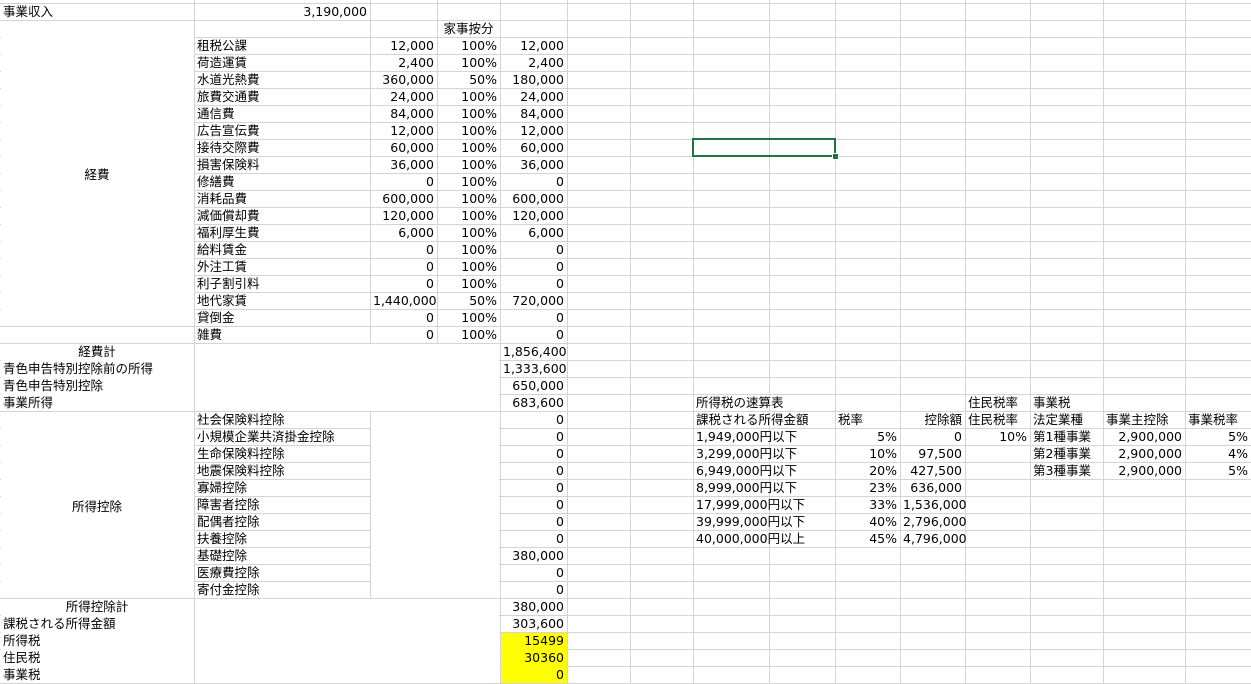  Describe the element at coordinates (97, 385) in the screenshot. I see `summary-label: 青色申告特別控除` at that location.